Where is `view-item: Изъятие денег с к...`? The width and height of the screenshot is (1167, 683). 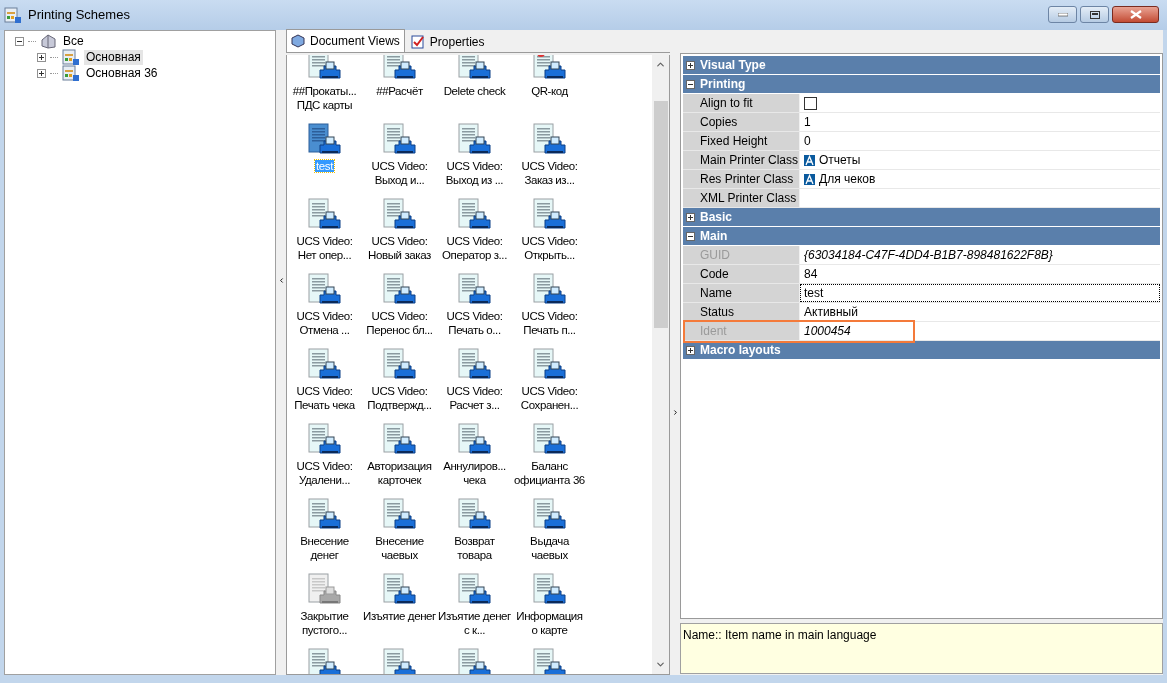
view-item: Изъятие денег с к... is located at coordinates (474, 610).